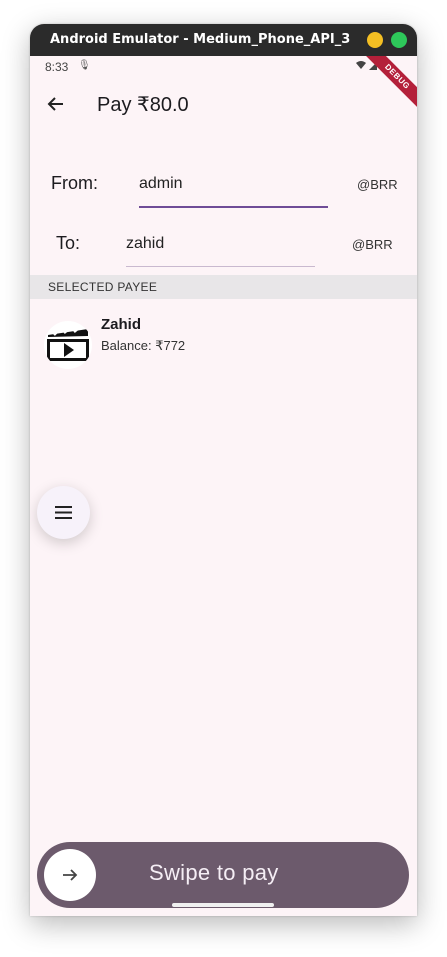 The height and width of the screenshot is (957, 447). Describe the element at coordinates (56, 104) in the screenshot. I see `back-arrow-icon` at that location.